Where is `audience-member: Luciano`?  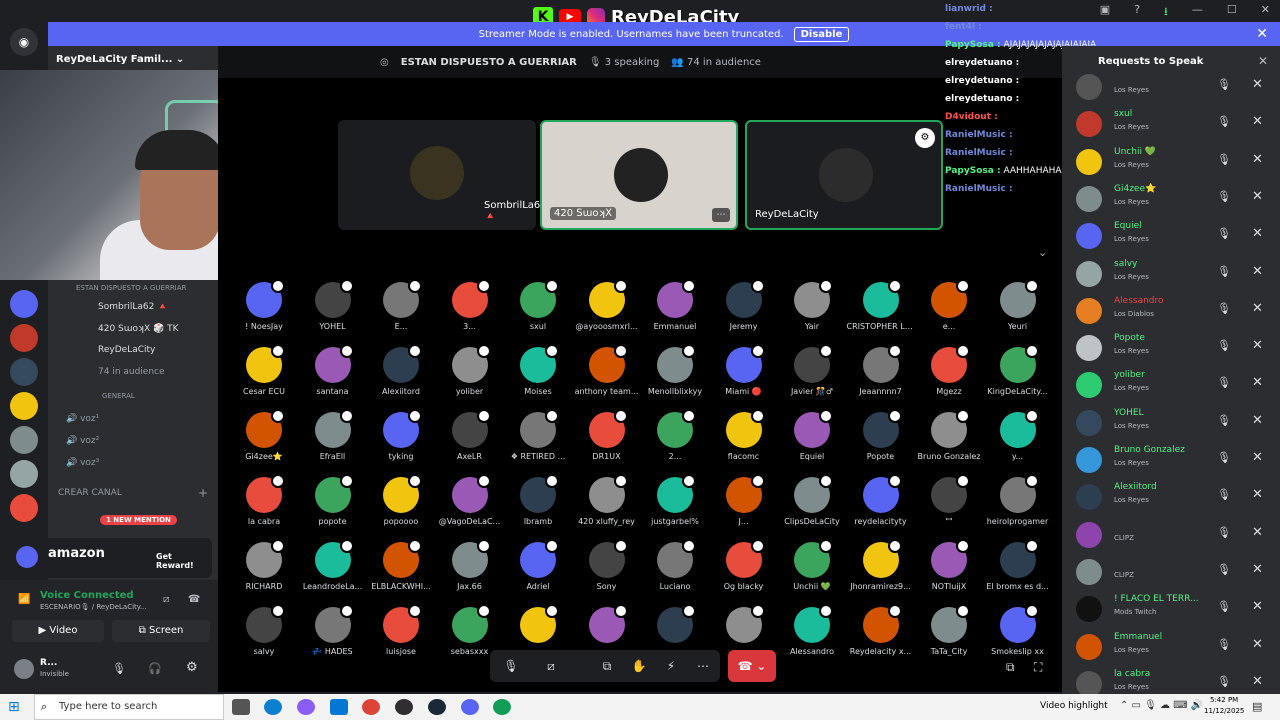
audience-member: Luciano is located at coordinates (675, 565).